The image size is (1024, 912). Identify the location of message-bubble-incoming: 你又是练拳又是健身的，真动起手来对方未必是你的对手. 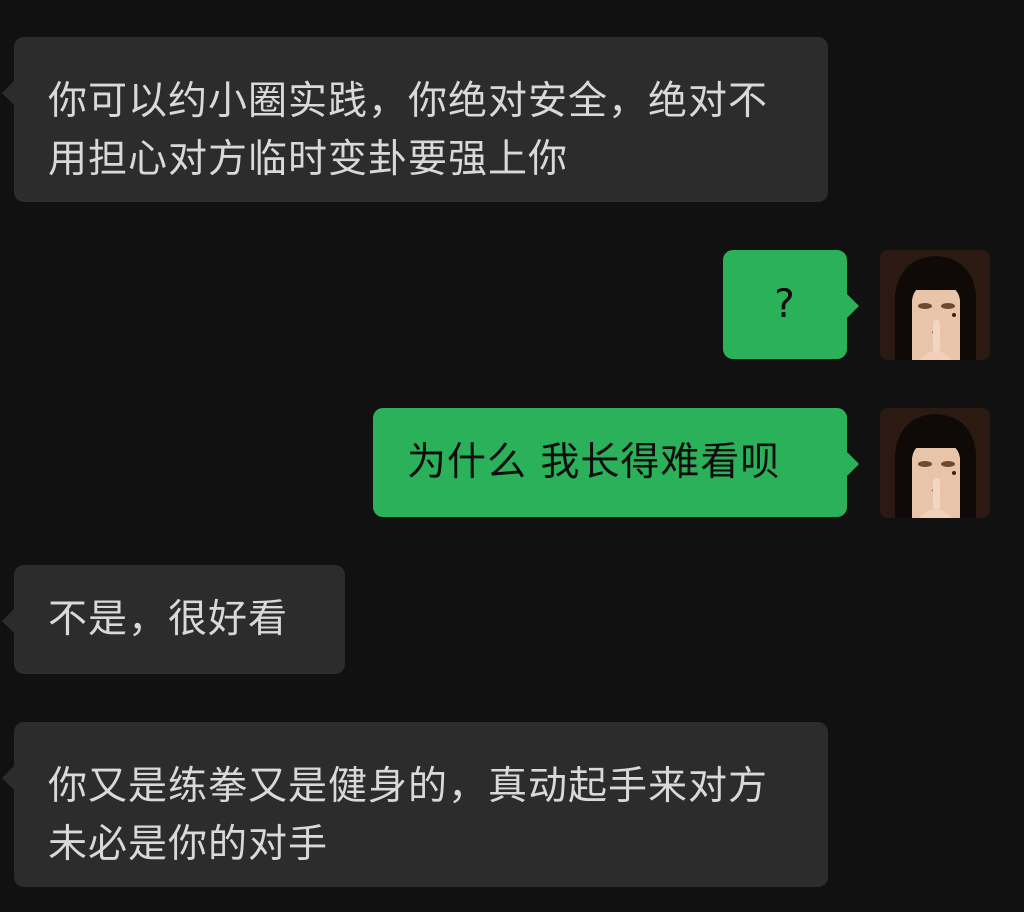
(415, 804).